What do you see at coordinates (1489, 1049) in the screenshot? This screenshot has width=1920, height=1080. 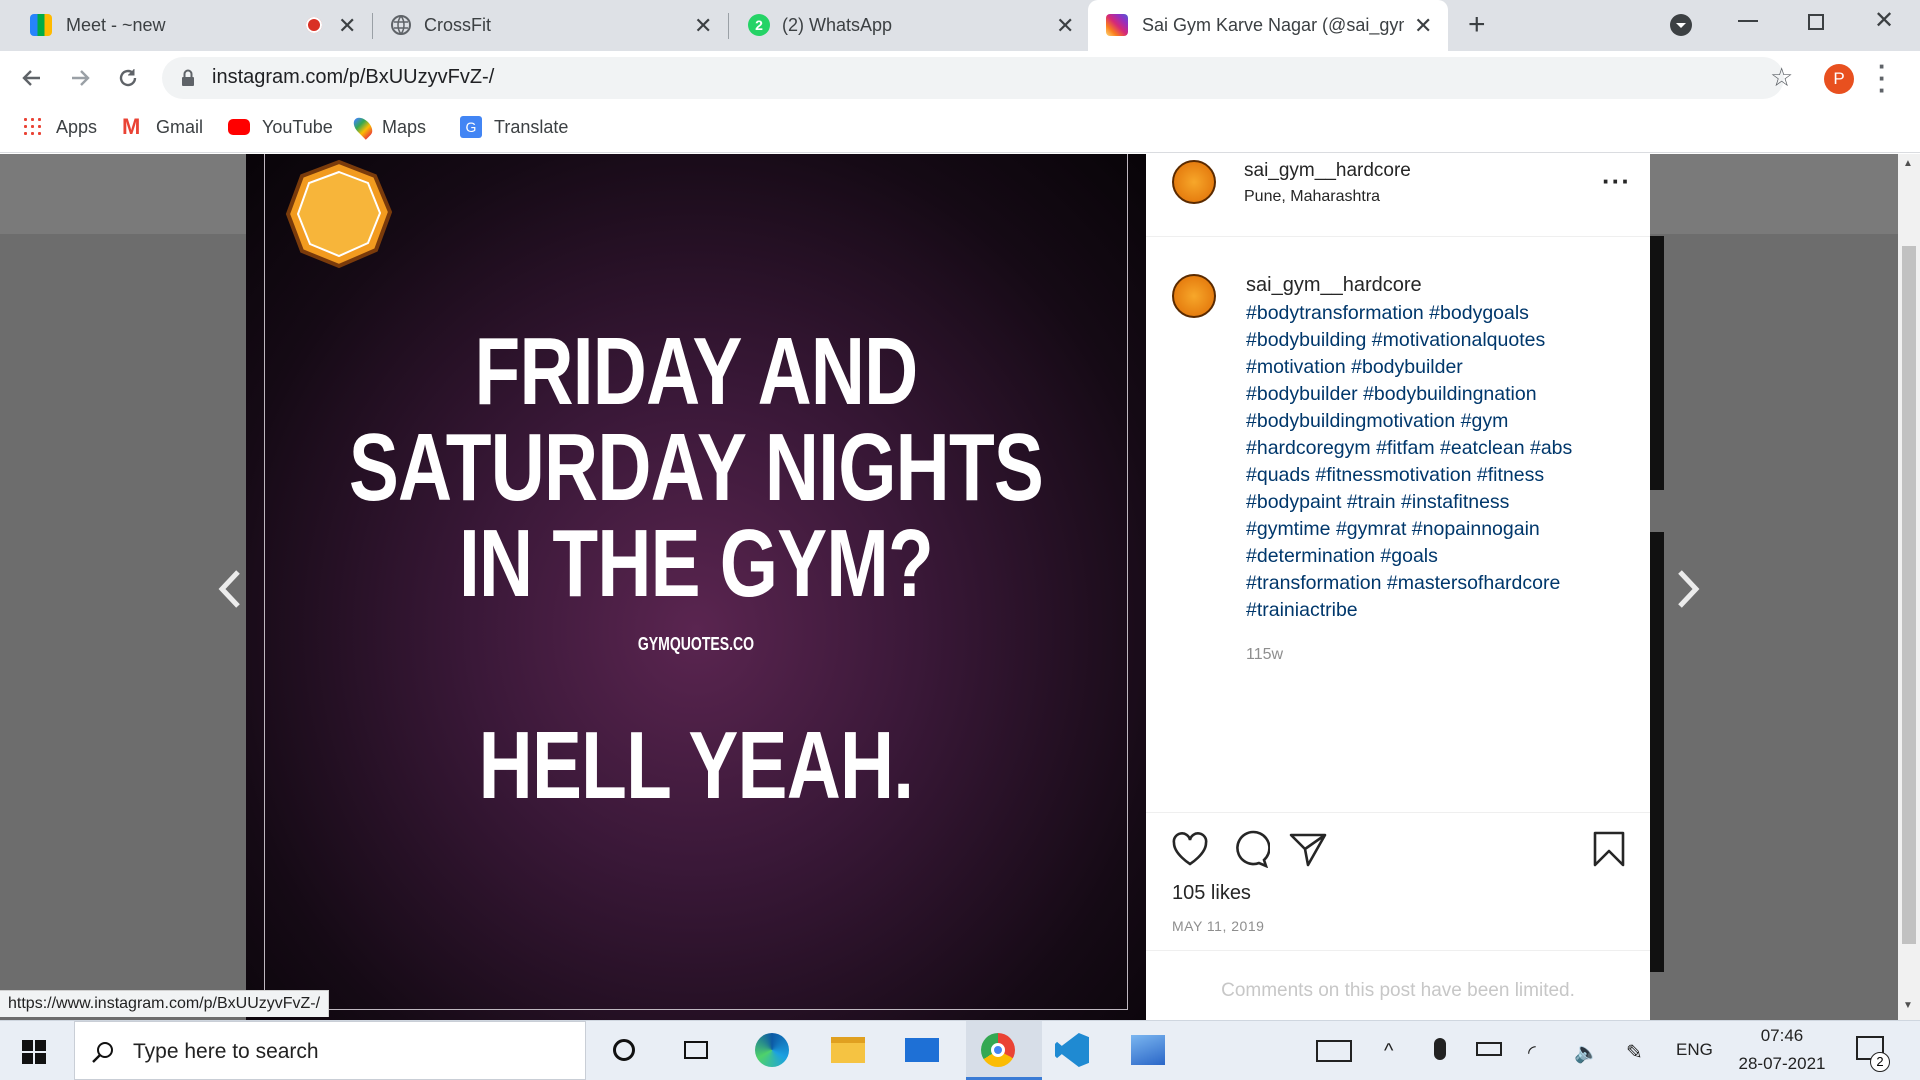 I see `battery-icon` at bounding box center [1489, 1049].